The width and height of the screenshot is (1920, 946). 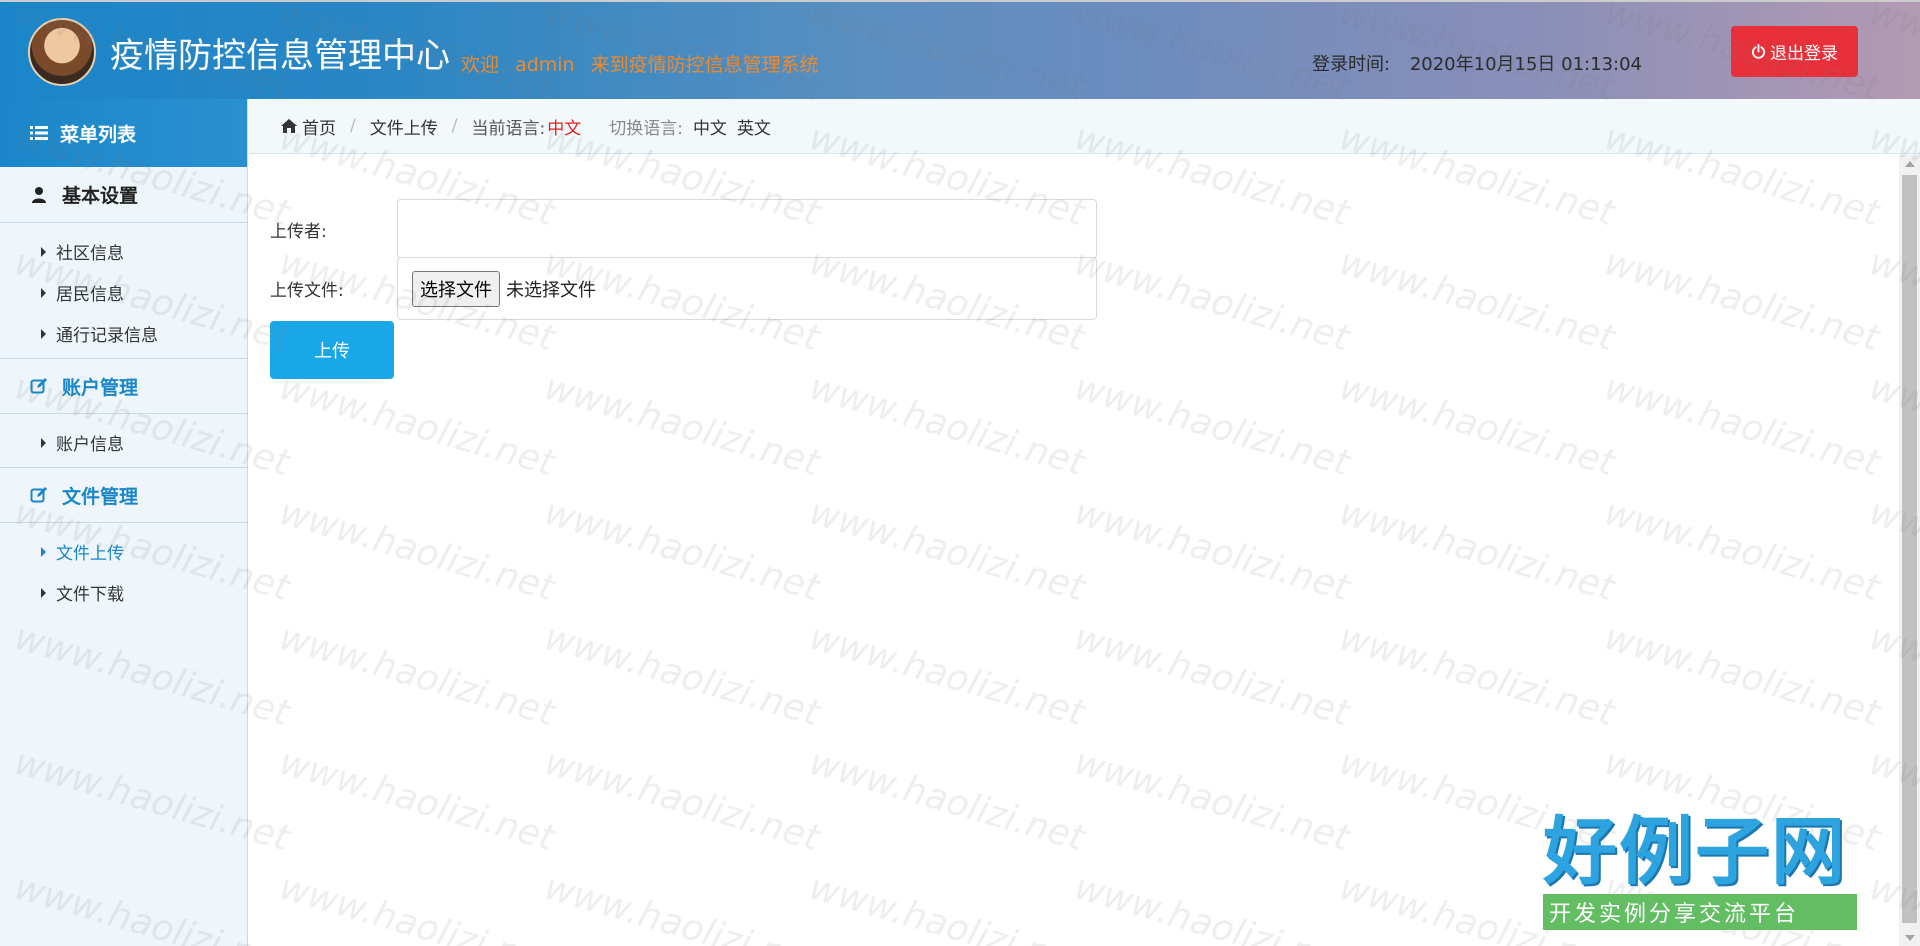 I want to click on login-time-value: 2020年10月15日 01:13:04, so click(x=1525, y=64).